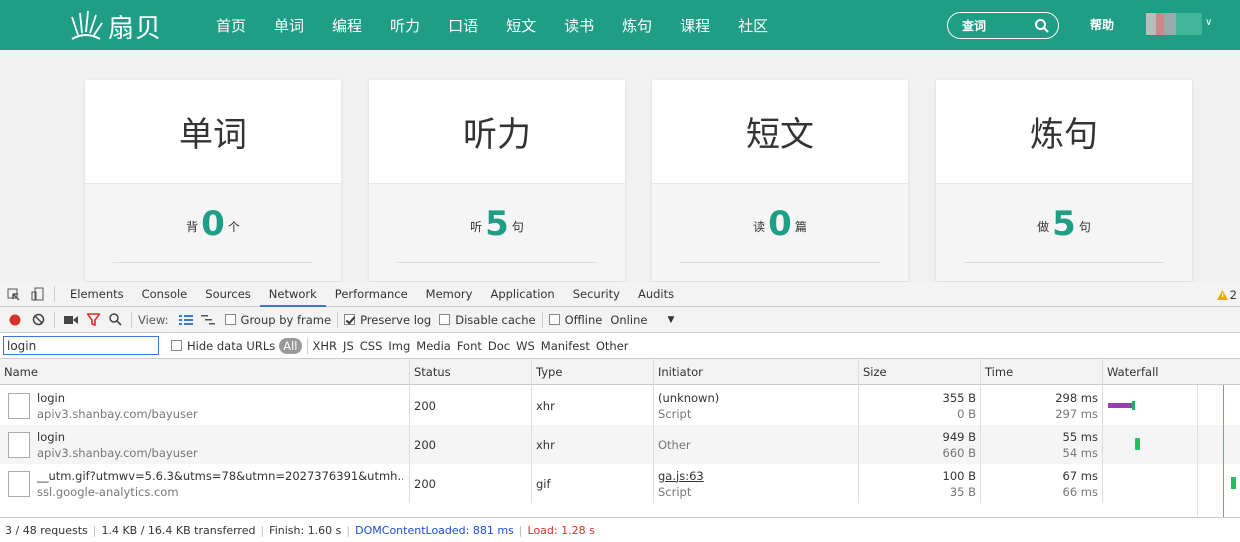 This screenshot has width=1240, height=542. What do you see at coordinates (348, 346) in the screenshot?
I see `type-filter-js: JS` at bounding box center [348, 346].